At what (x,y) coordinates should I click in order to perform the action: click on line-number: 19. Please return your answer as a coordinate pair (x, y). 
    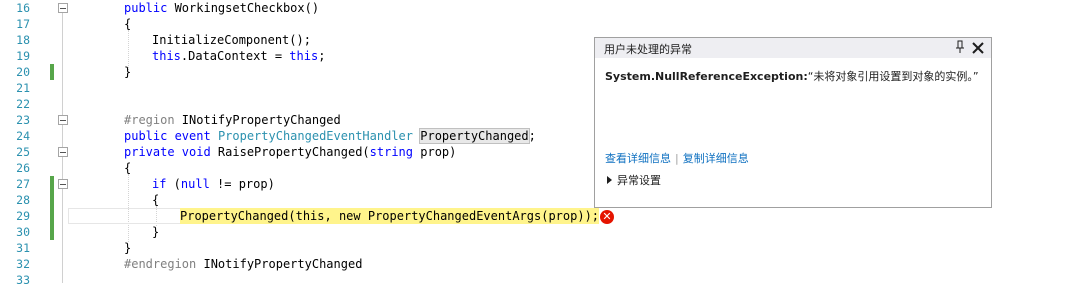
    Looking at the image, I should click on (23, 56).